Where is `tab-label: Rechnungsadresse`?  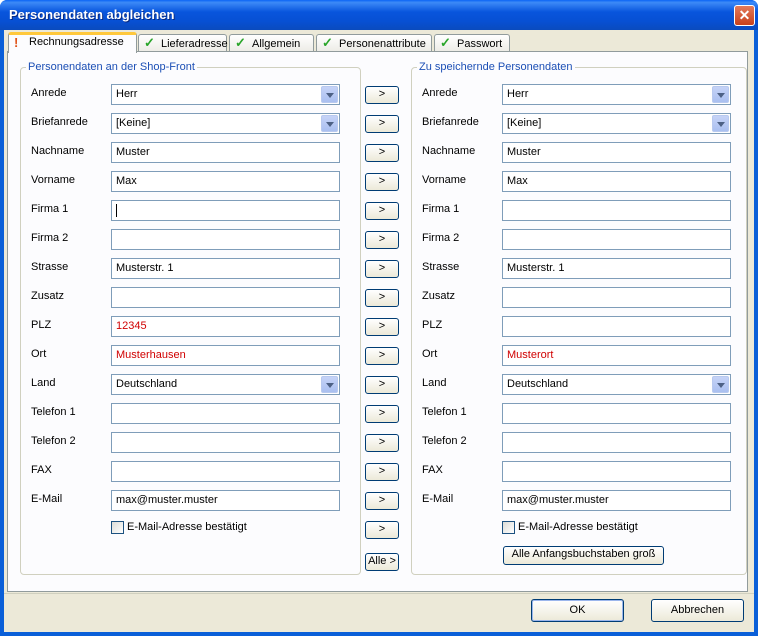
tab-label: Rechnungsadresse is located at coordinates (76, 42).